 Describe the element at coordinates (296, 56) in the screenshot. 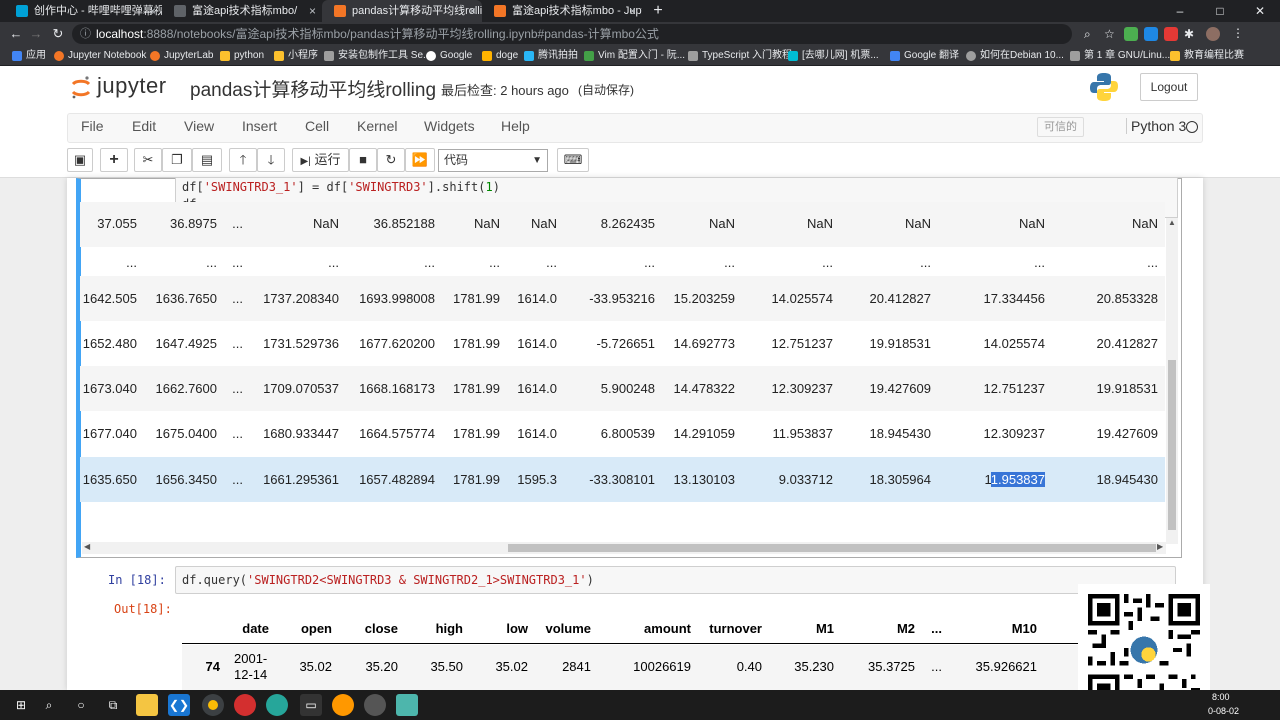

I see `bookmark-miniprogram: 小程序` at that location.